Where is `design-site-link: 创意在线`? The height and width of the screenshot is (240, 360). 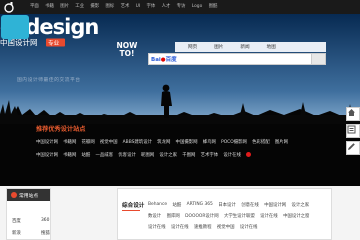
design-site-link: 创意在线 is located at coordinates (250, 205).